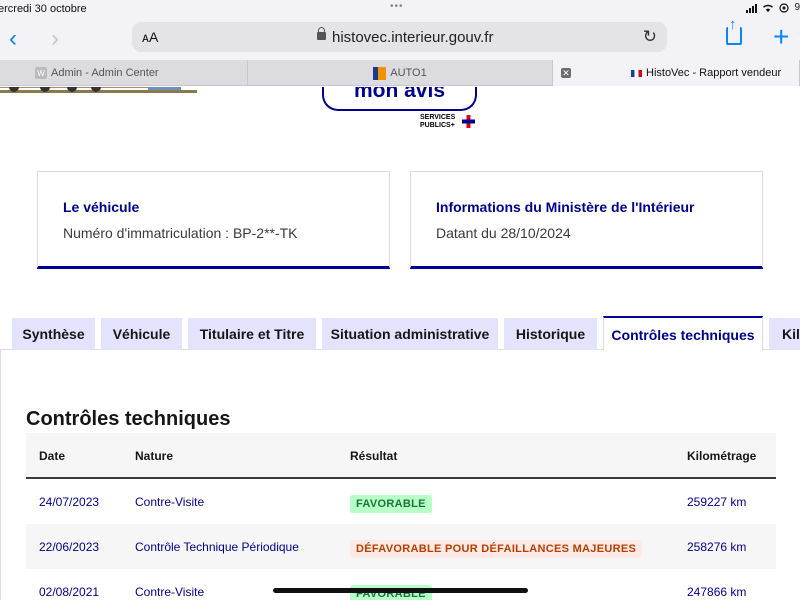 This screenshot has width=800, height=600. Describe the element at coordinates (781, 37) in the screenshot. I see `new-tab-icon: +` at that location.